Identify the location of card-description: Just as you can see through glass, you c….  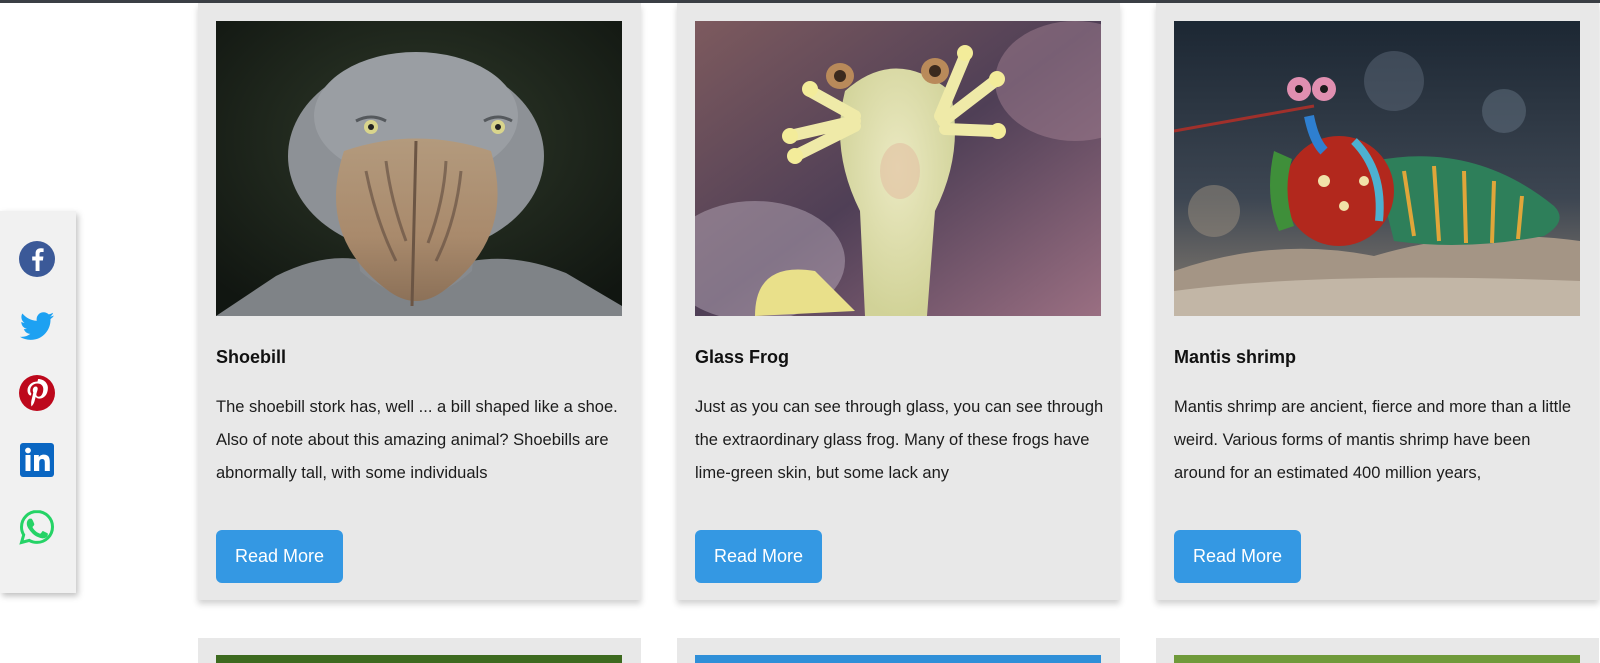
(899, 440).